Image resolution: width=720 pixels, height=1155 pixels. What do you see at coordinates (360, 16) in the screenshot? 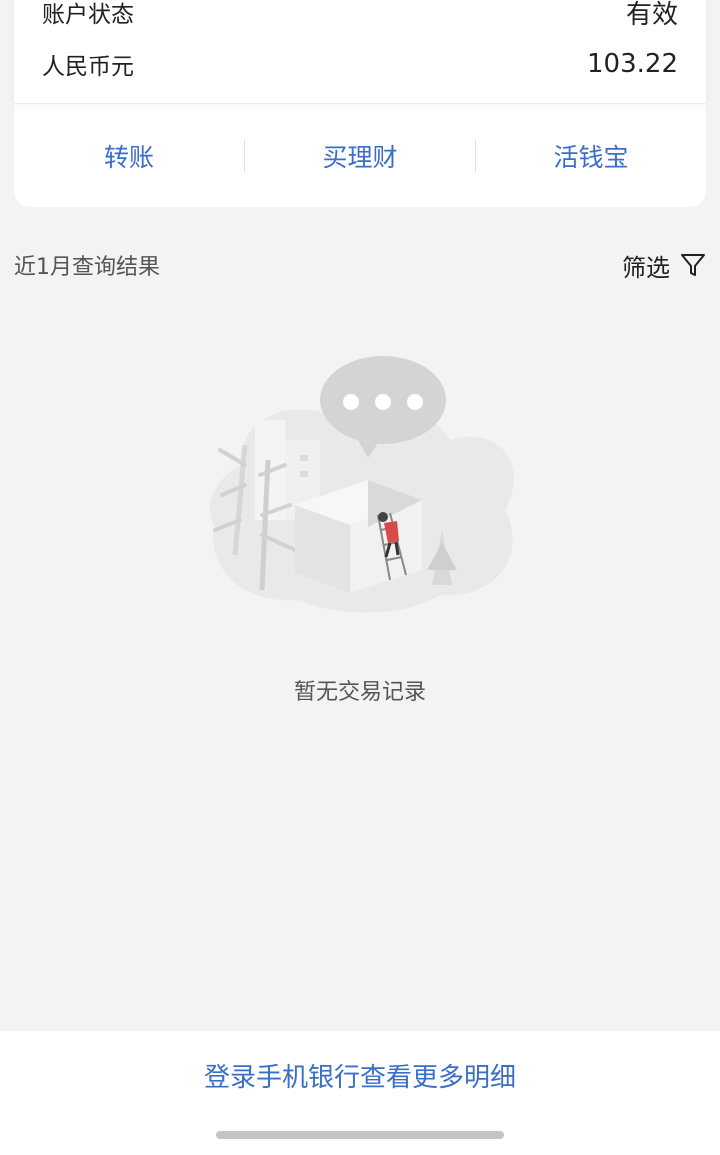
I see `account-status-row: 账户状态 有效` at bounding box center [360, 16].